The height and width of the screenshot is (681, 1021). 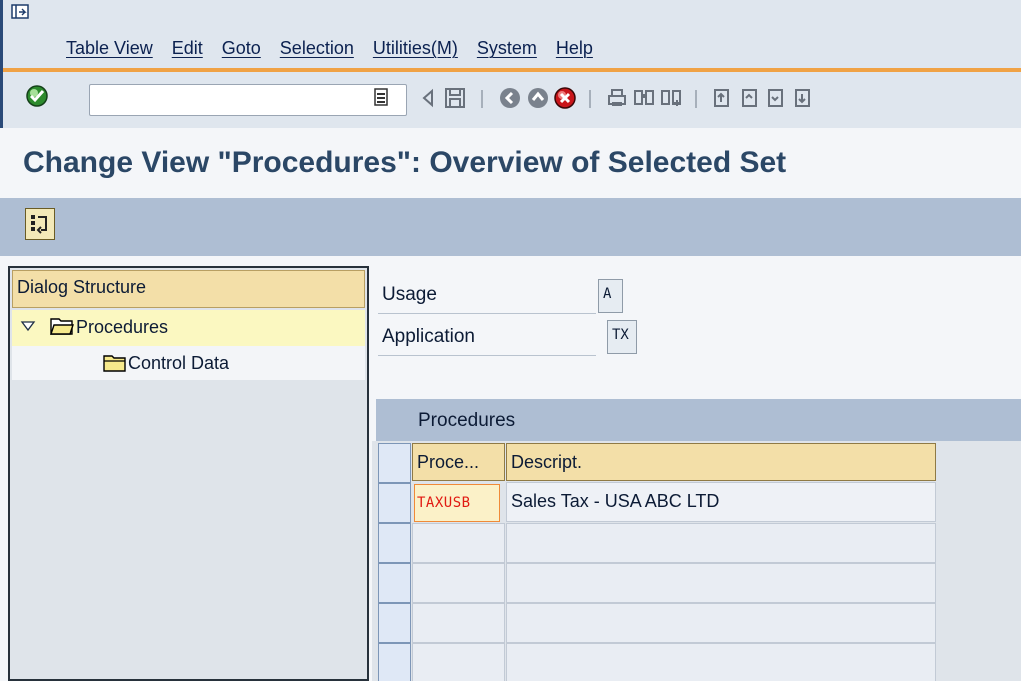 What do you see at coordinates (188, 289) in the screenshot?
I see `dialog-structure-header: Dialog Structure` at bounding box center [188, 289].